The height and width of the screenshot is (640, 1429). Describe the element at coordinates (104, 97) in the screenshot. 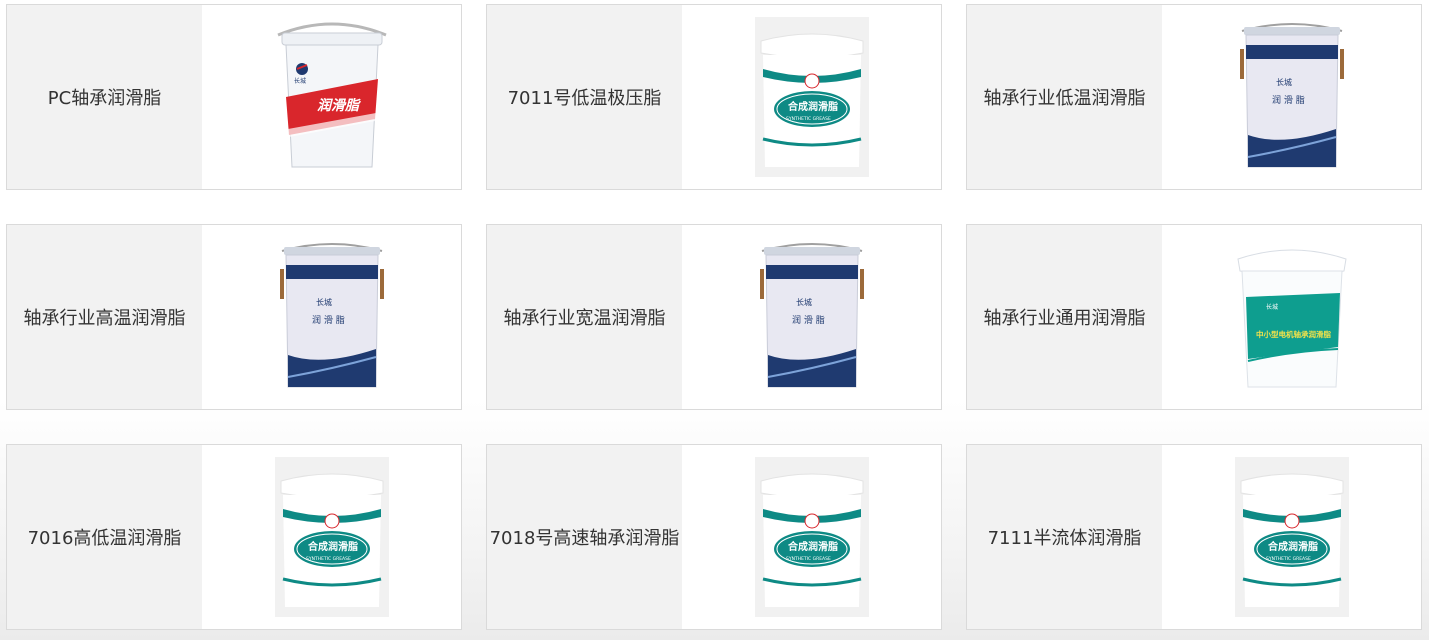

I see `product-name: PC轴承润滑脂` at that location.